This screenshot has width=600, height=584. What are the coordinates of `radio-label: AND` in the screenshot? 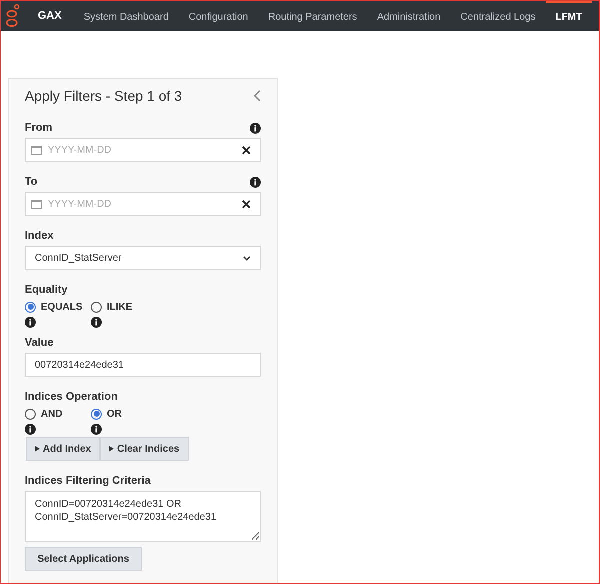 It's located at (52, 415).